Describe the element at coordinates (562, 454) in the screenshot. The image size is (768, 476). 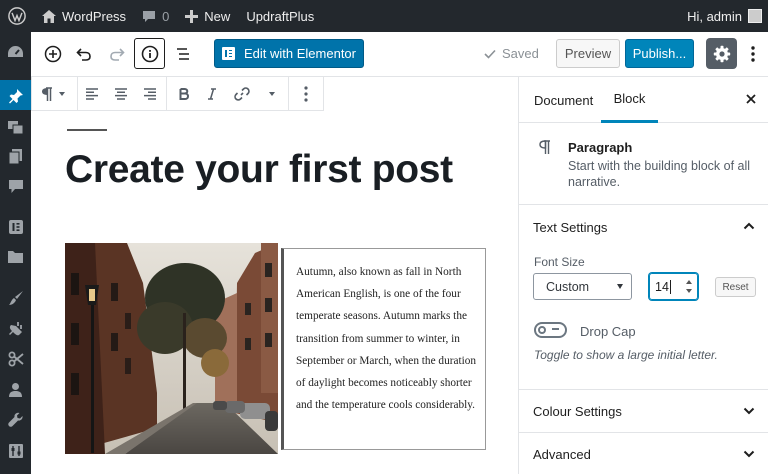
I see `advanced-title: Advanced` at that location.